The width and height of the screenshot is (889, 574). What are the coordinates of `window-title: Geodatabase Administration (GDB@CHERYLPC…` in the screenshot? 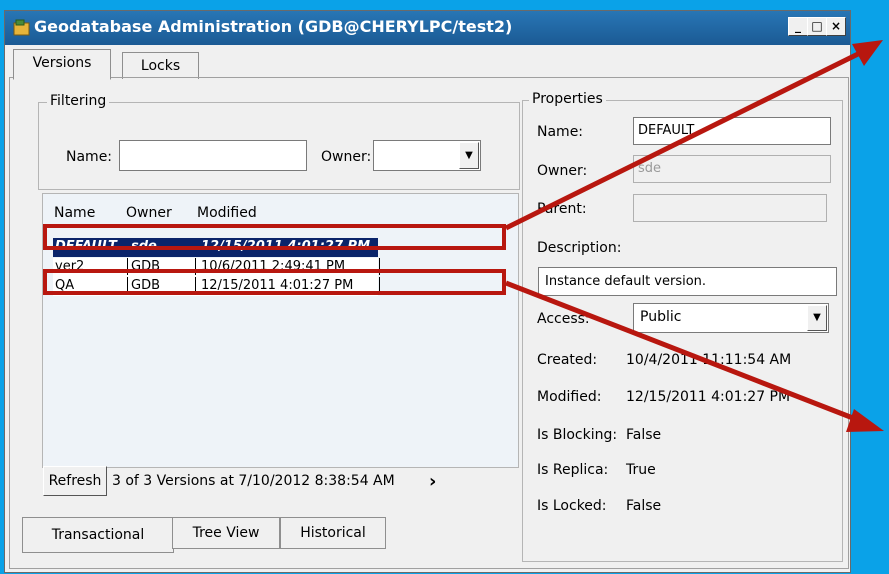 It's located at (273, 26).